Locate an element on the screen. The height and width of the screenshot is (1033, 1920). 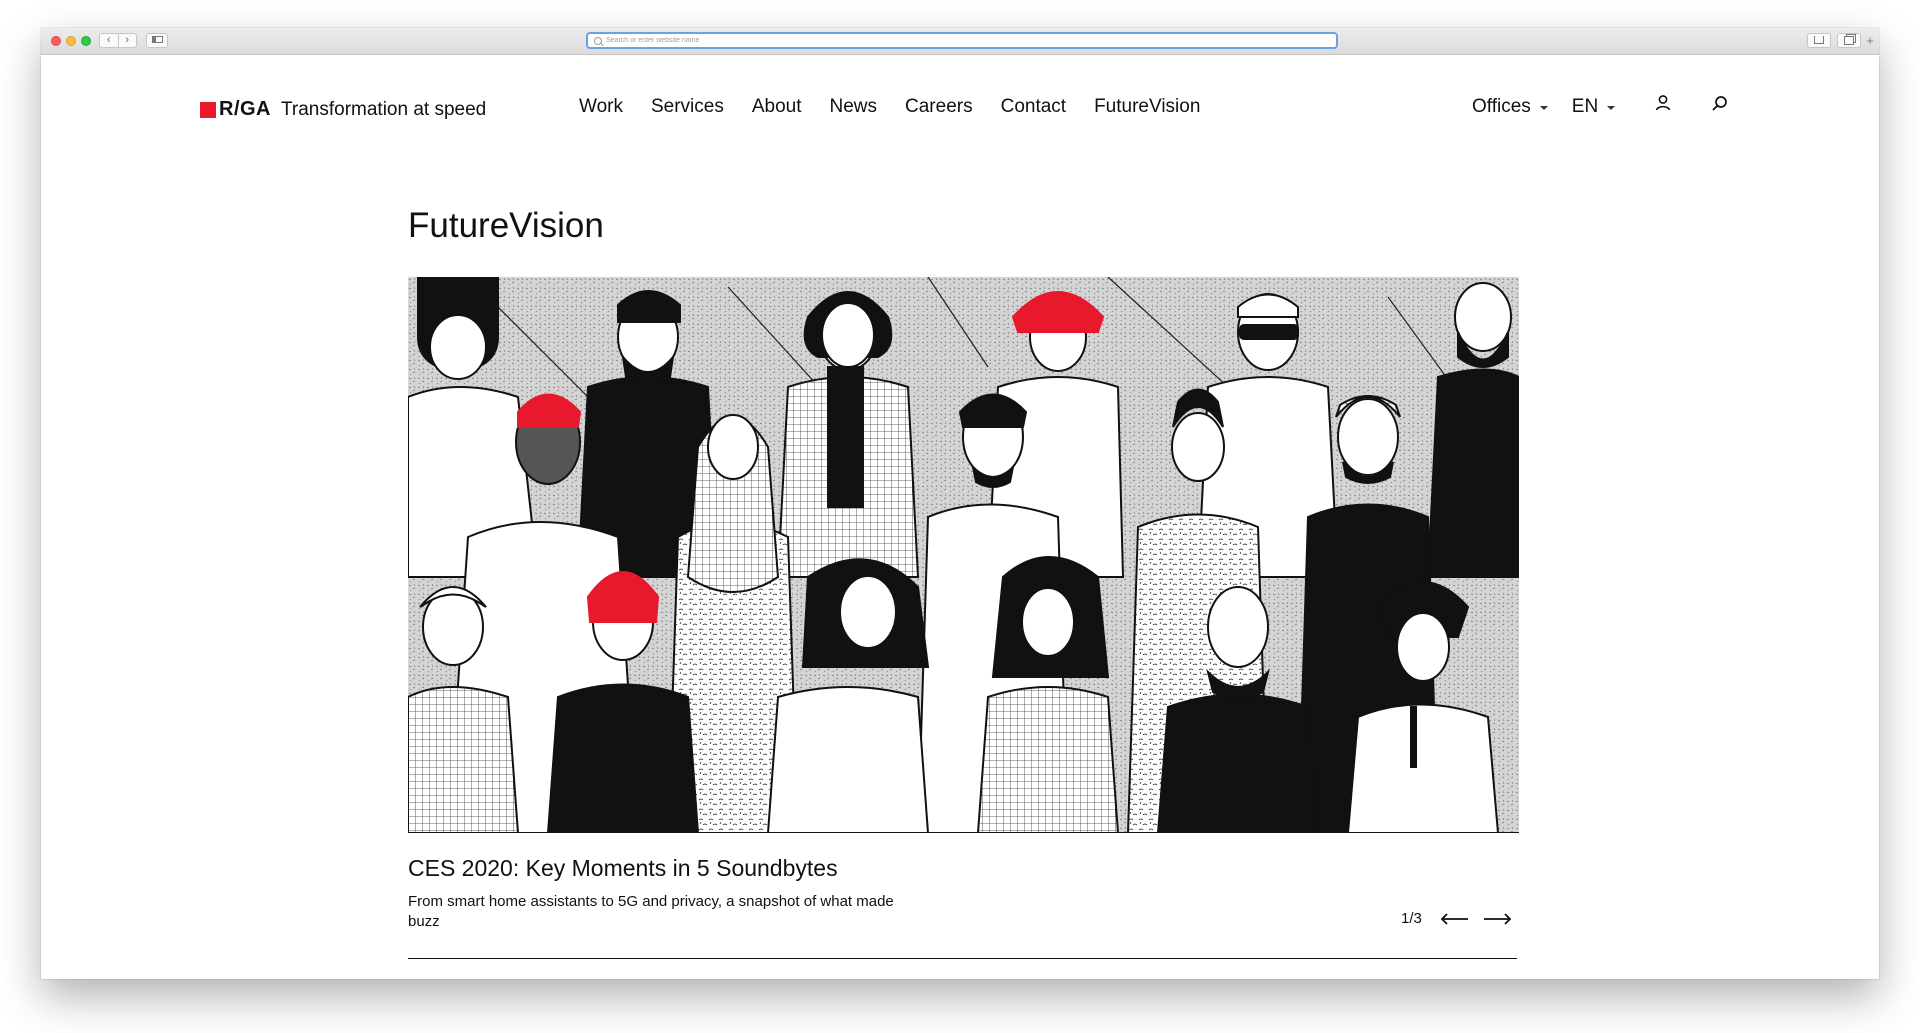
browser-toolbar: ‹ › + is located at coordinates (960, 41).